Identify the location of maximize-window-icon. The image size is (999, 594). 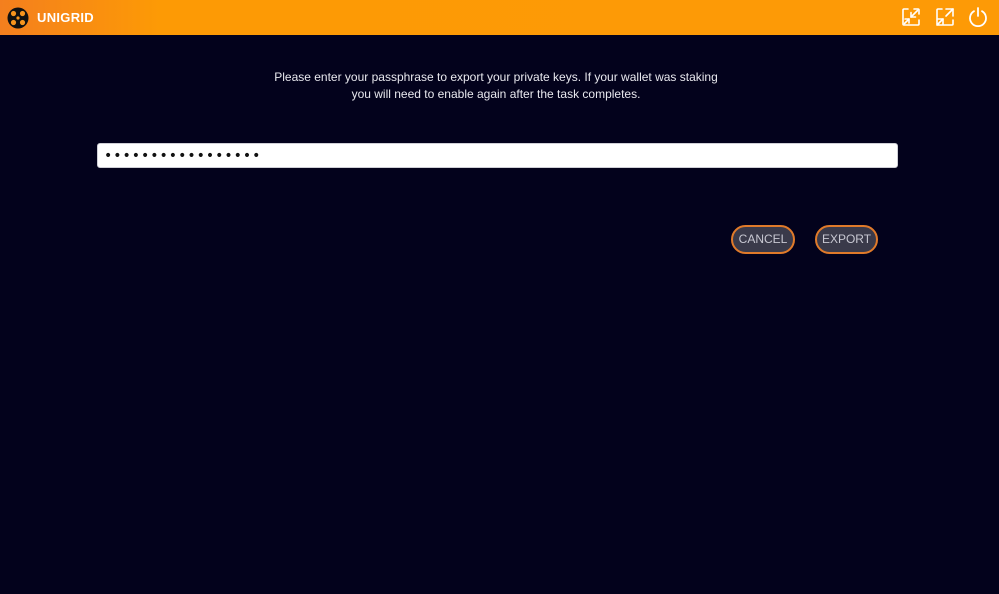
(945, 17).